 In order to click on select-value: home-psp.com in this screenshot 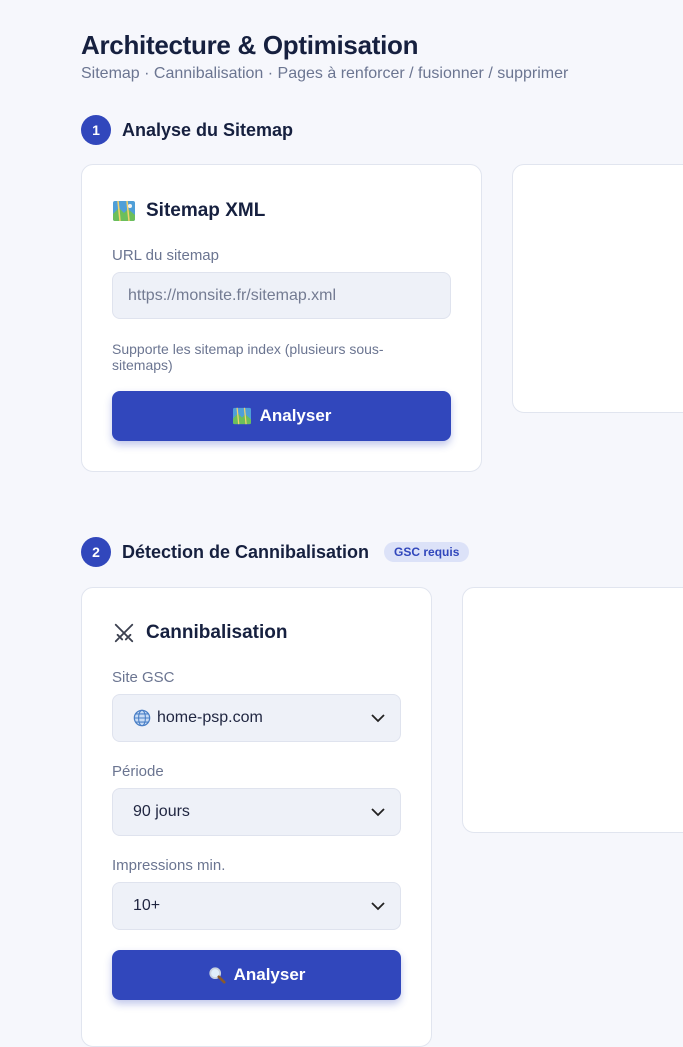, I will do `click(210, 717)`.